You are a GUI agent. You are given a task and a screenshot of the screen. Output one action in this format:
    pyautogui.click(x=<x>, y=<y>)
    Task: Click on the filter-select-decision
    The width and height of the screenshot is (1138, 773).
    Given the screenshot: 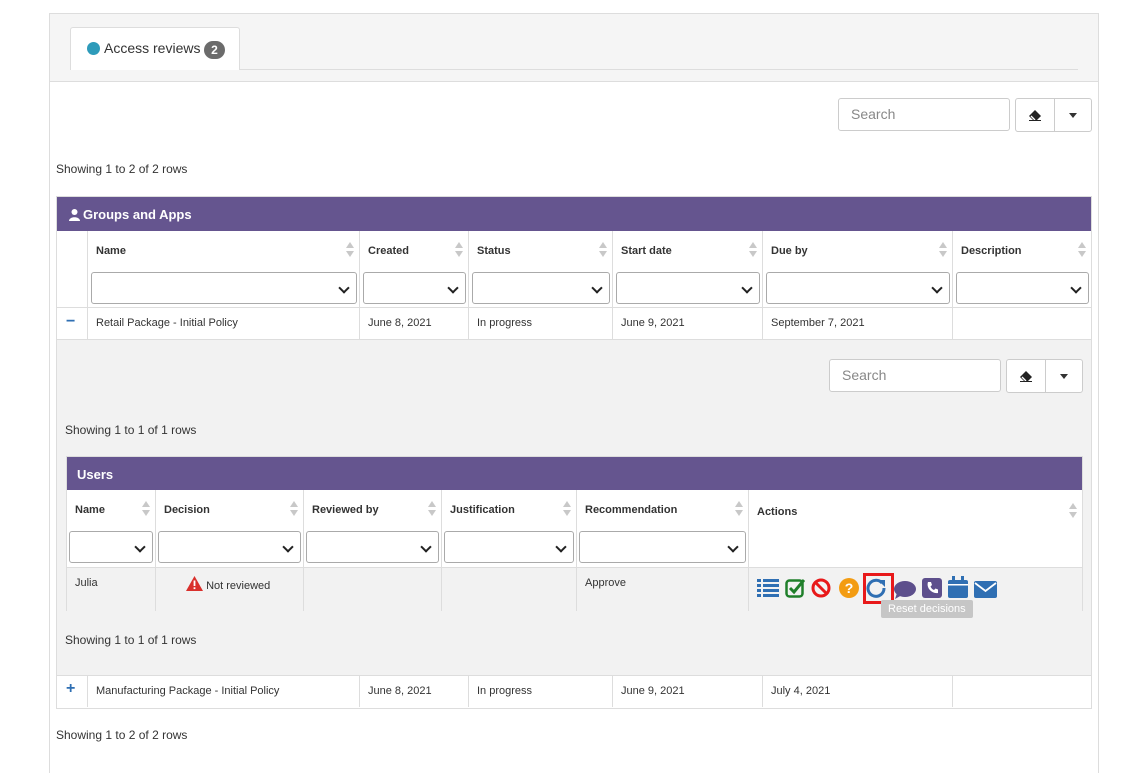 What is the action you would take?
    pyautogui.click(x=229, y=547)
    